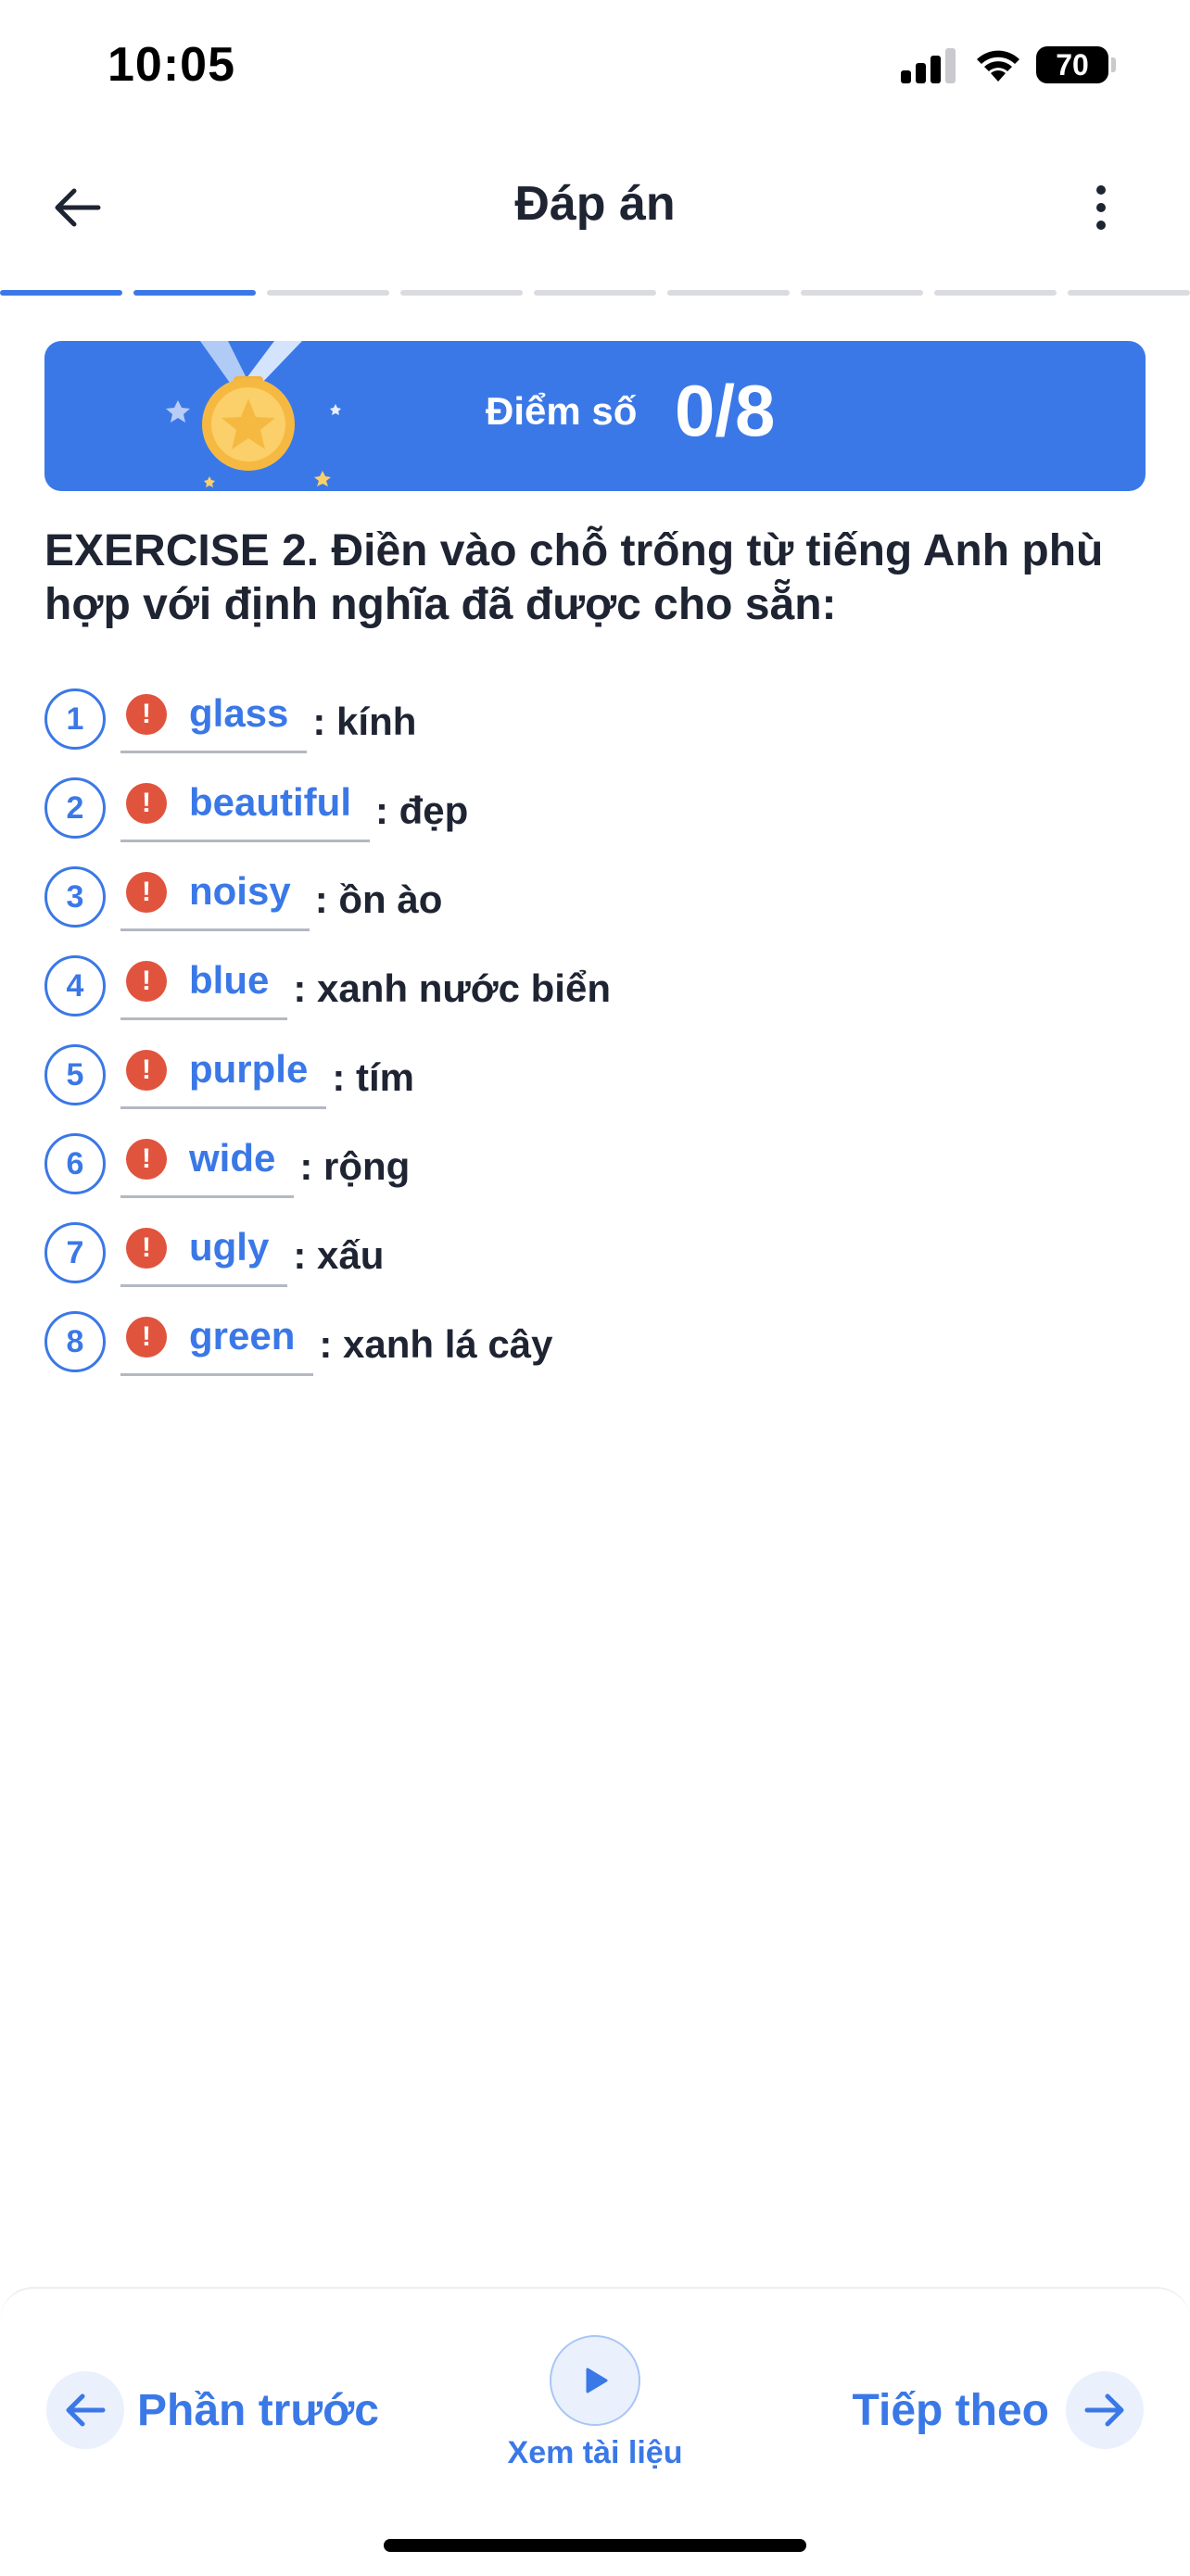 The width and height of the screenshot is (1190, 2576). I want to click on answer-field: ! blue, so click(204, 986).